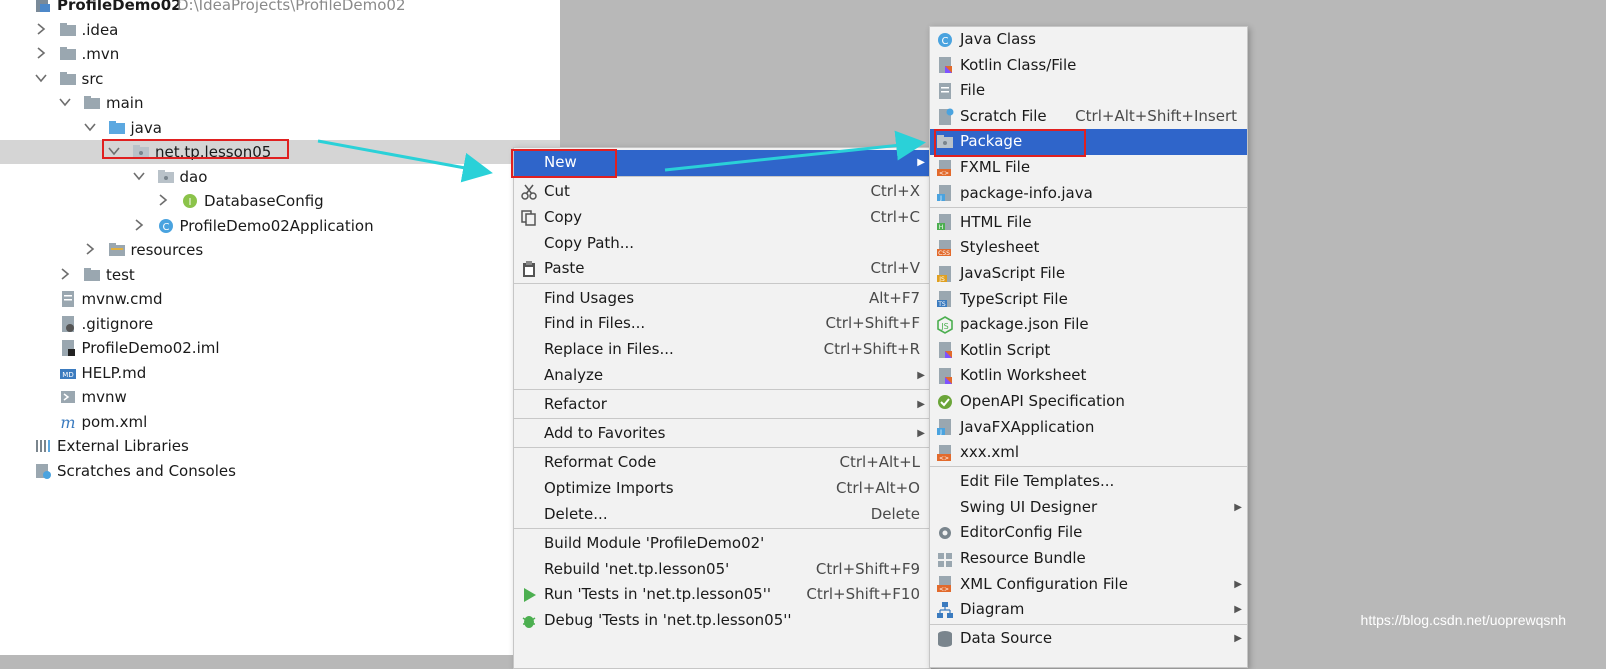  I want to click on annotation-box-package, so click(1010, 143).